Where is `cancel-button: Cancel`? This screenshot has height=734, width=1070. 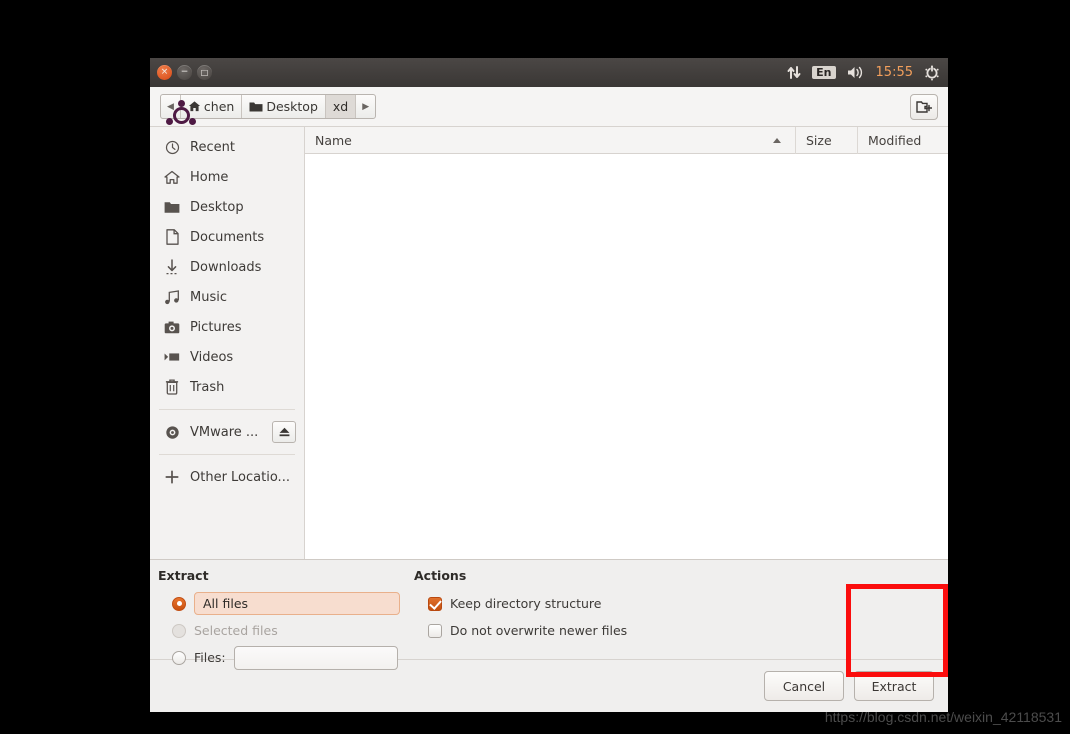 cancel-button: Cancel is located at coordinates (804, 686).